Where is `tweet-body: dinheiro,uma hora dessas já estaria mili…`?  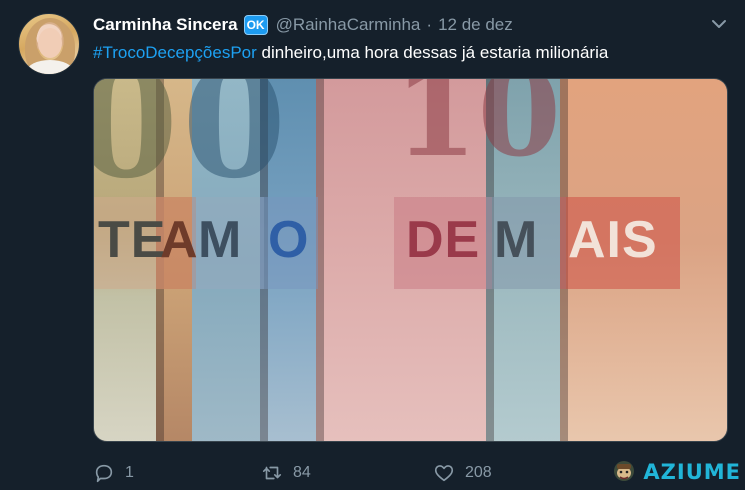 tweet-body: dinheiro,uma hora dessas já estaria mili… is located at coordinates (432, 52).